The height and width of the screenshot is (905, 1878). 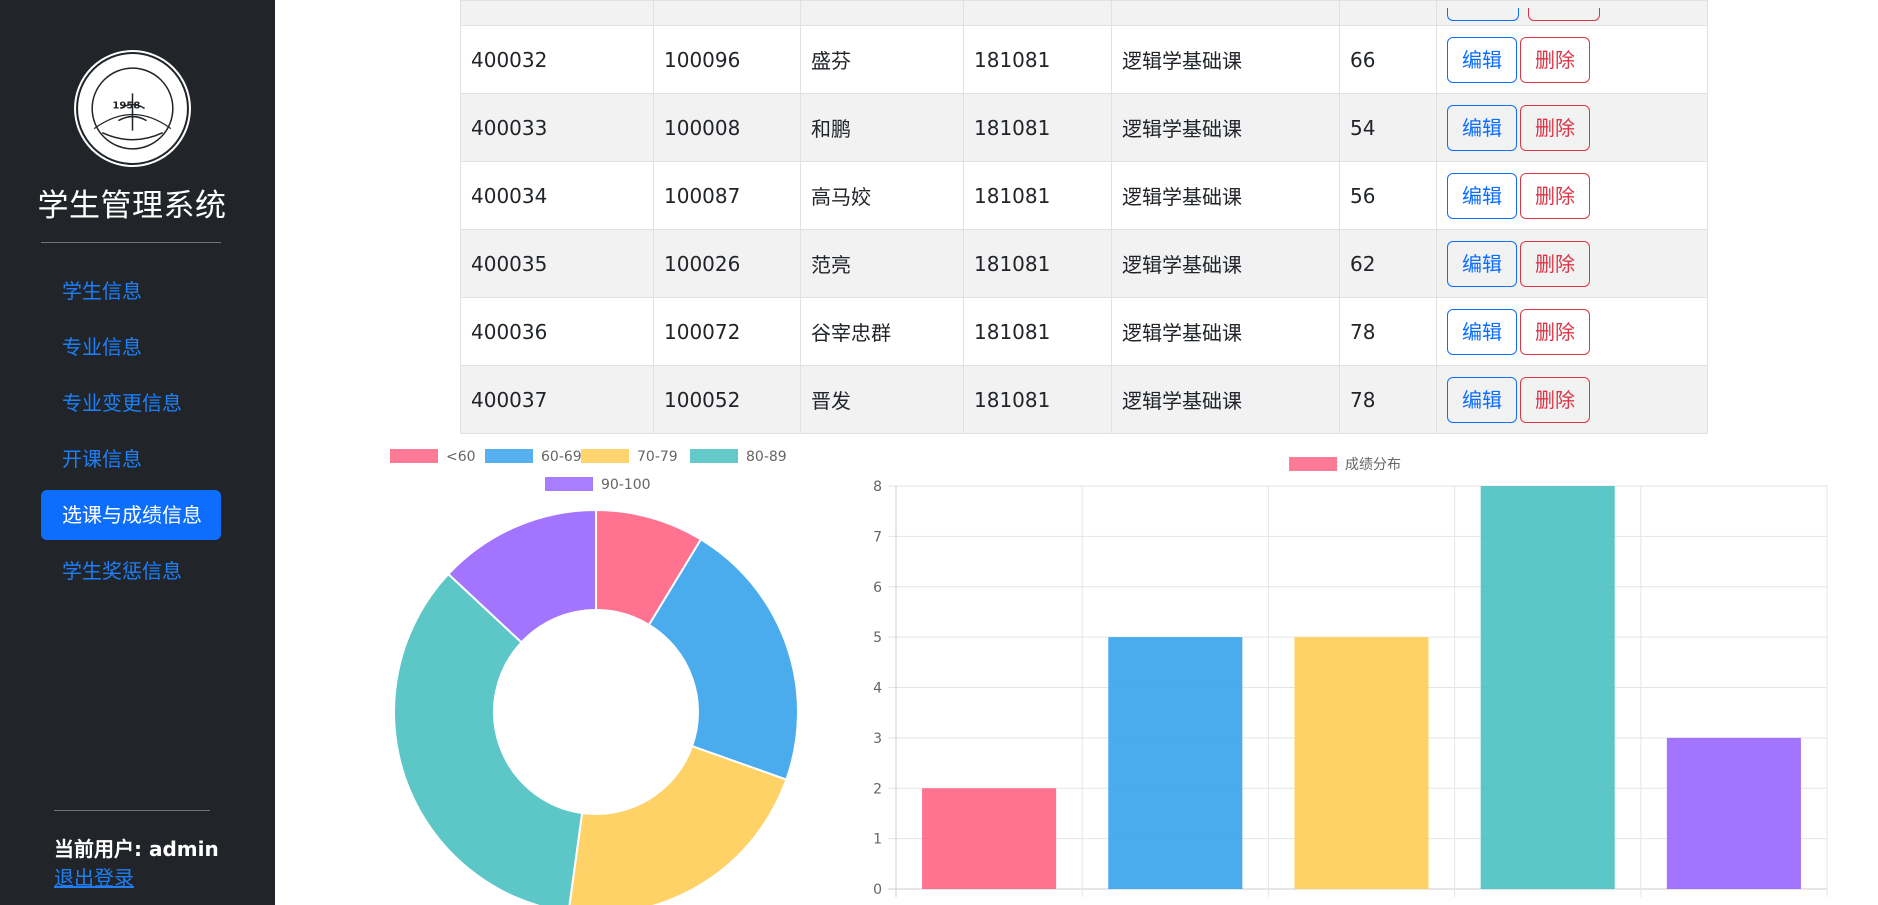 What do you see at coordinates (561, 457) in the screenshot?
I see `doughnut-legend-label: 60-69` at bounding box center [561, 457].